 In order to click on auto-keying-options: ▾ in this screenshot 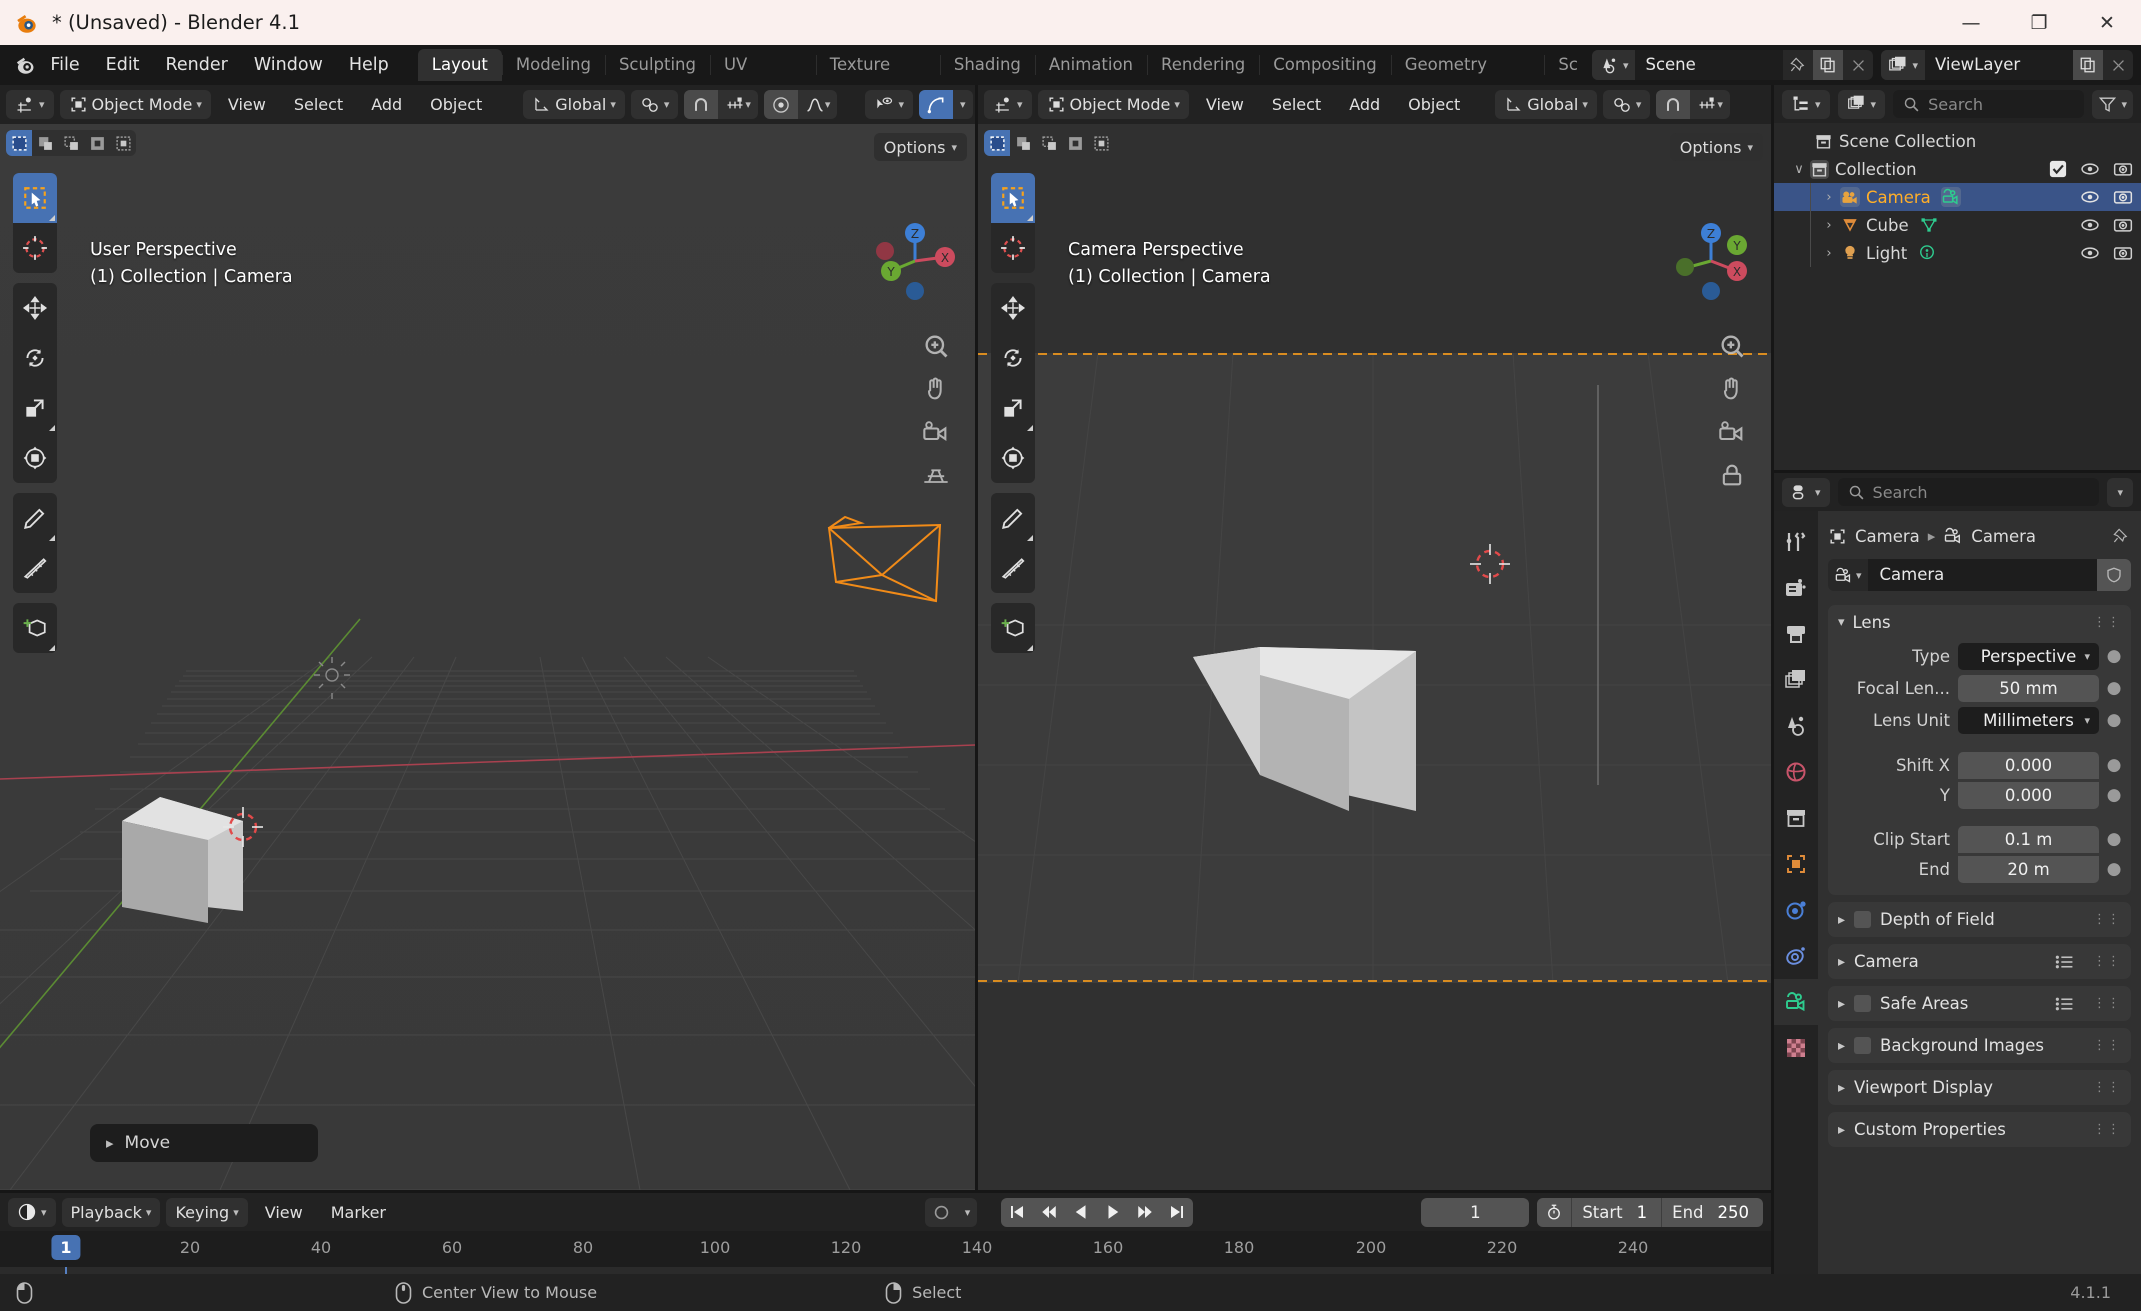, I will do `click(968, 1212)`.